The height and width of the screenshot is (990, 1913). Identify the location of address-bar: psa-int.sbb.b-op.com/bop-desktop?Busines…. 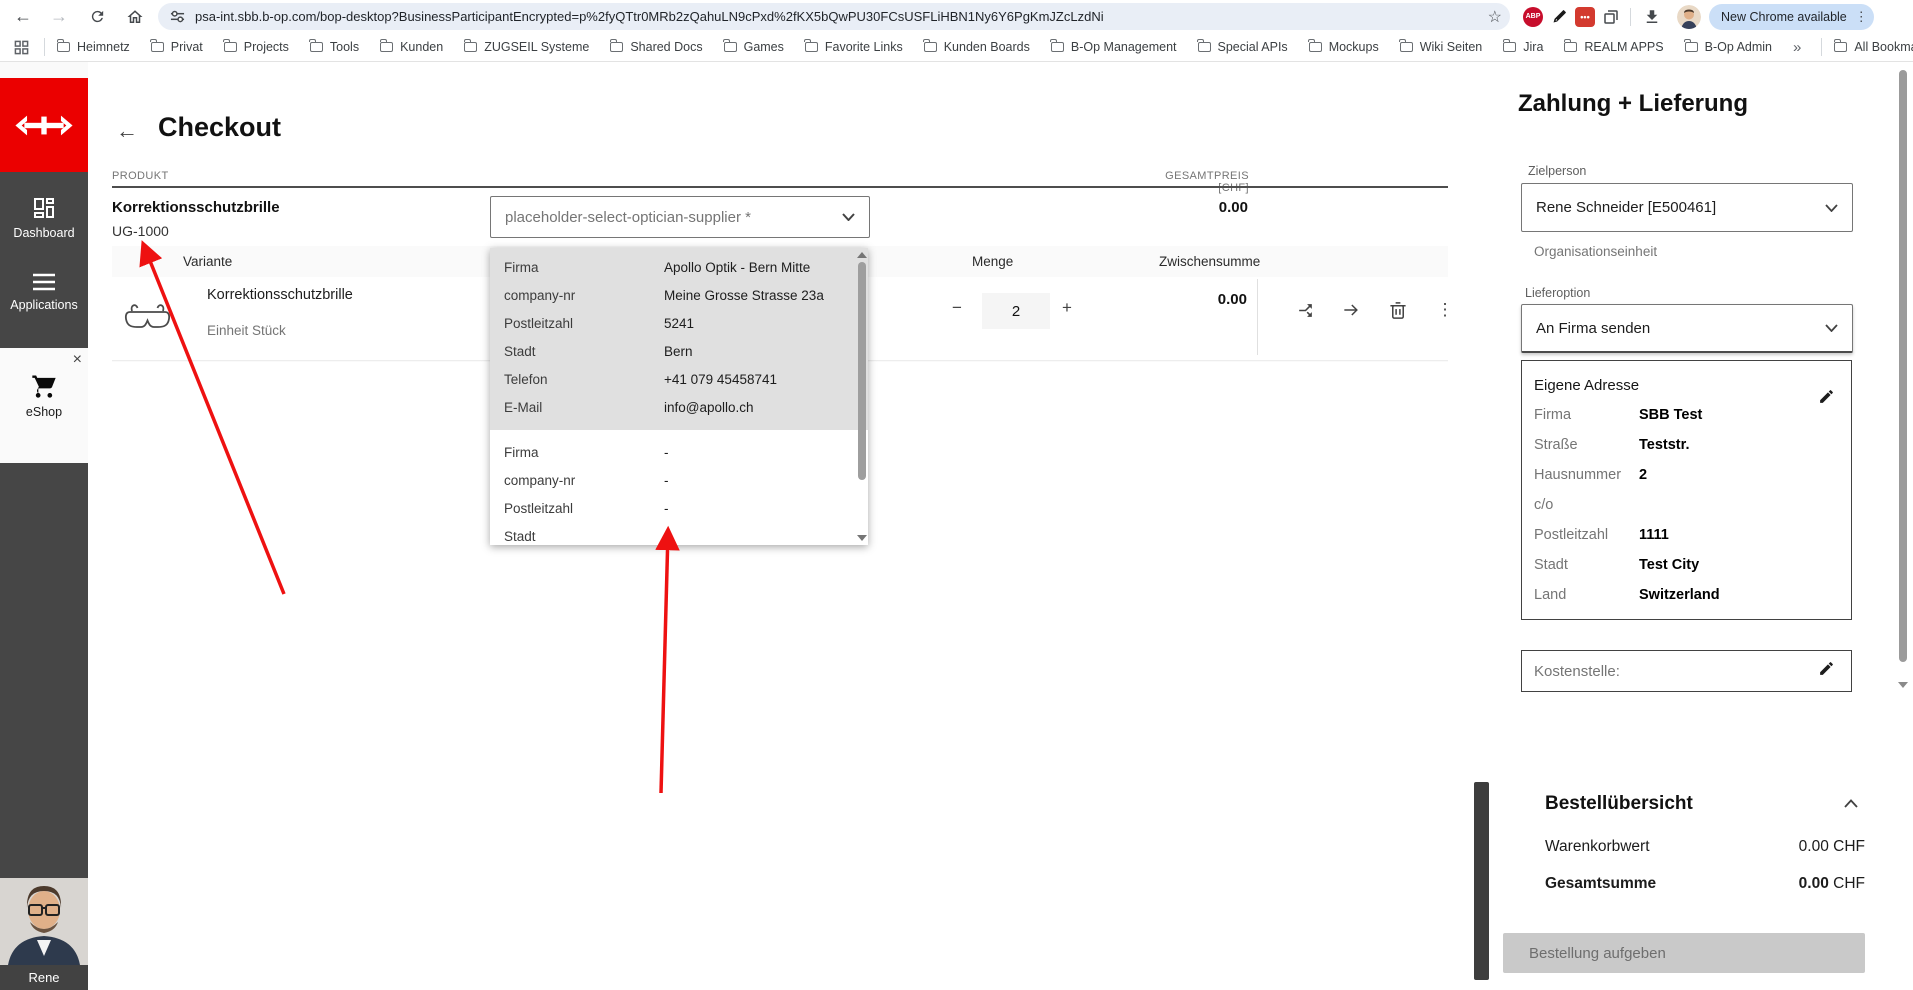
(834, 16).